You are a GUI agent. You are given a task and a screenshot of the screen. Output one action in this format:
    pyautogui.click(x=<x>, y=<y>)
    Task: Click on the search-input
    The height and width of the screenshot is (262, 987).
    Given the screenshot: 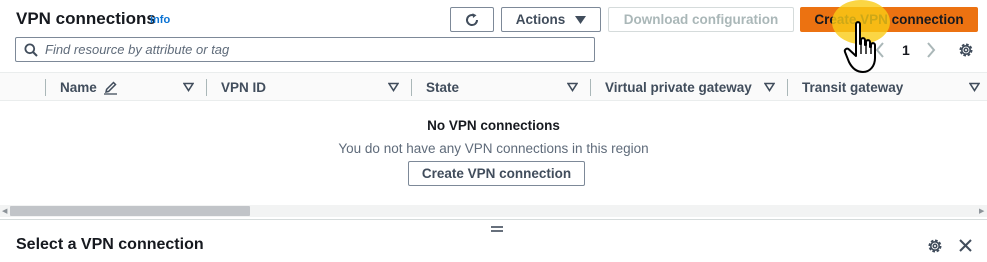 What is the action you would take?
    pyautogui.click(x=315, y=49)
    